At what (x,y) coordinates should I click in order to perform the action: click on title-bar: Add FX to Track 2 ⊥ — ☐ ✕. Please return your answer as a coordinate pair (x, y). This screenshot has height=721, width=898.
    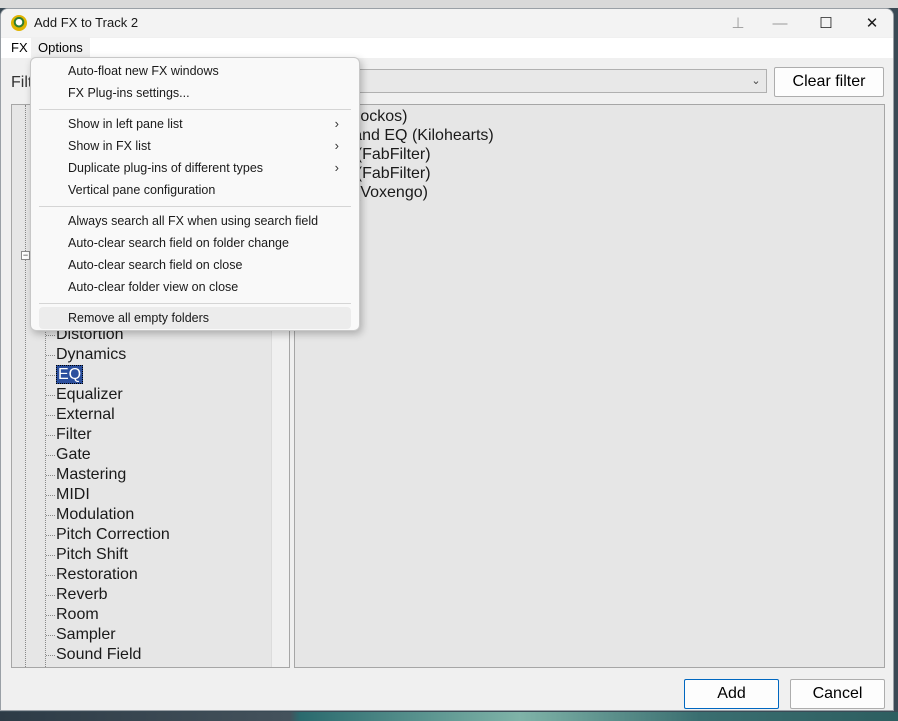
    Looking at the image, I should click on (447, 23).